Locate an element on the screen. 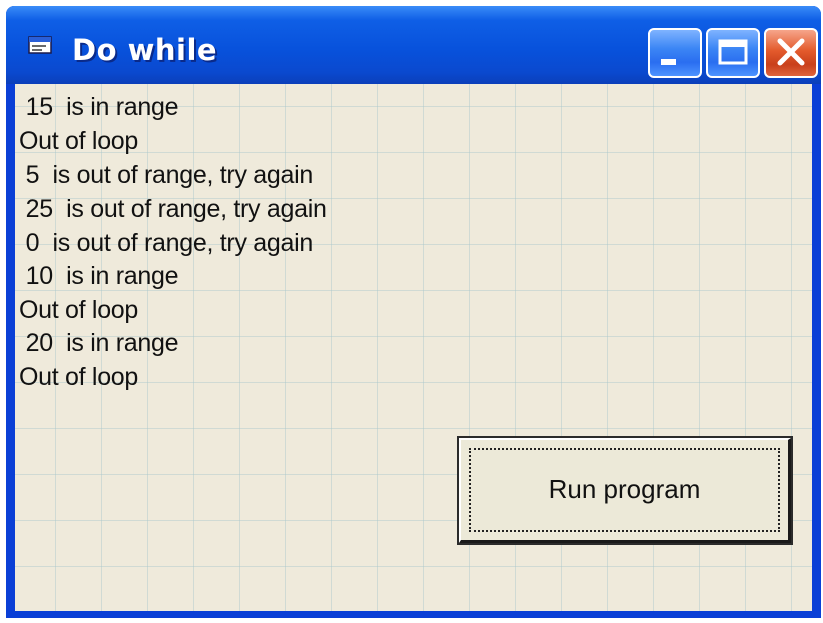 This screenshot has width=823, height=623. run-program-label: Run program is located at coordinates (624, 489).